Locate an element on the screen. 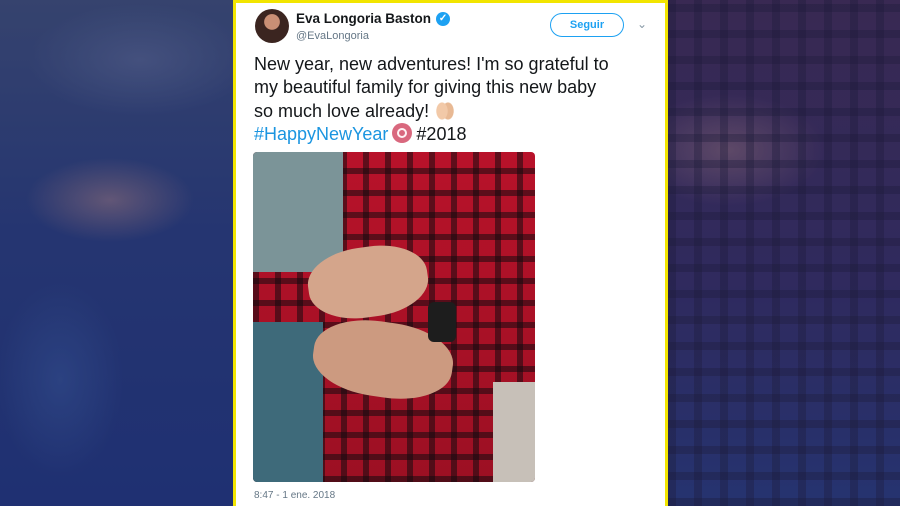 The height and width of the screenshot is (506, 900). author-row: Eva Longoria Baston ✓ is located at coordinates (373, 18).